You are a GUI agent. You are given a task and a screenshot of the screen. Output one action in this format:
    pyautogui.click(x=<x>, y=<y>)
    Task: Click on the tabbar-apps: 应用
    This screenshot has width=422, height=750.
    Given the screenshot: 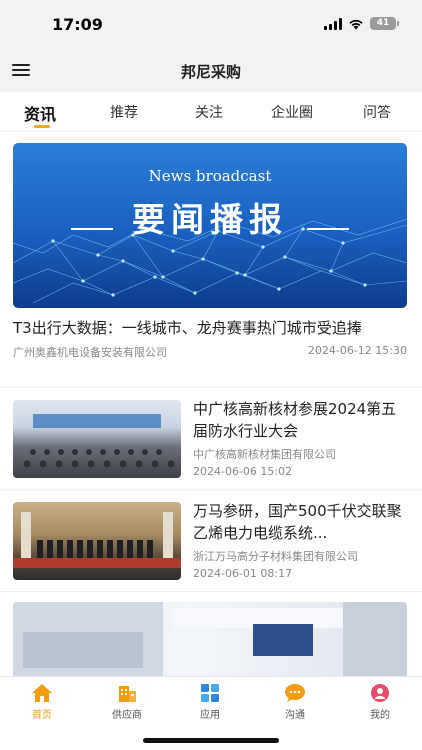 What is the action you would take?
    pyautogui.click(x=210, y=702)
    